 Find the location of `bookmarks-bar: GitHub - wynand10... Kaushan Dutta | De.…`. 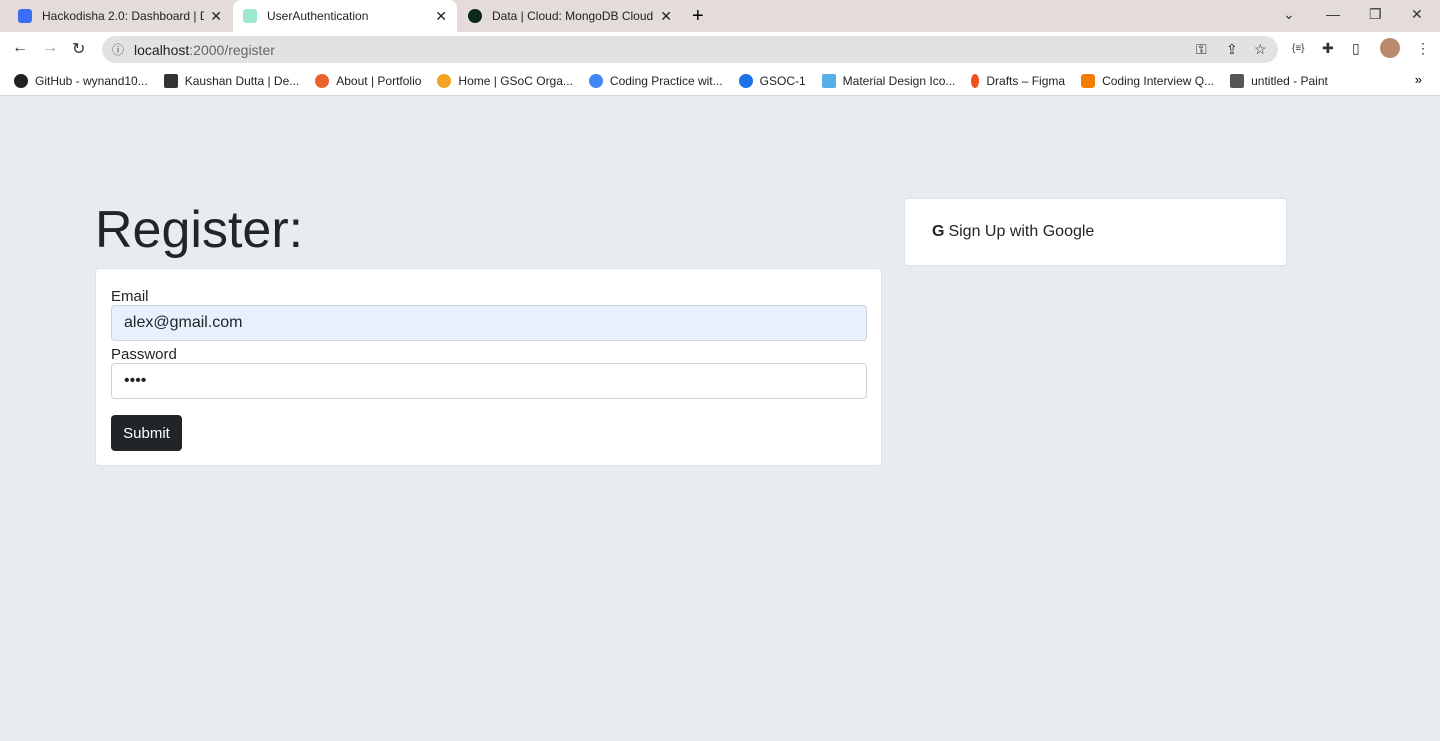

bookmarks-bar: GitHub - wynand10... Kaushan Dutta | De.… is located at coordinates (720, 81).